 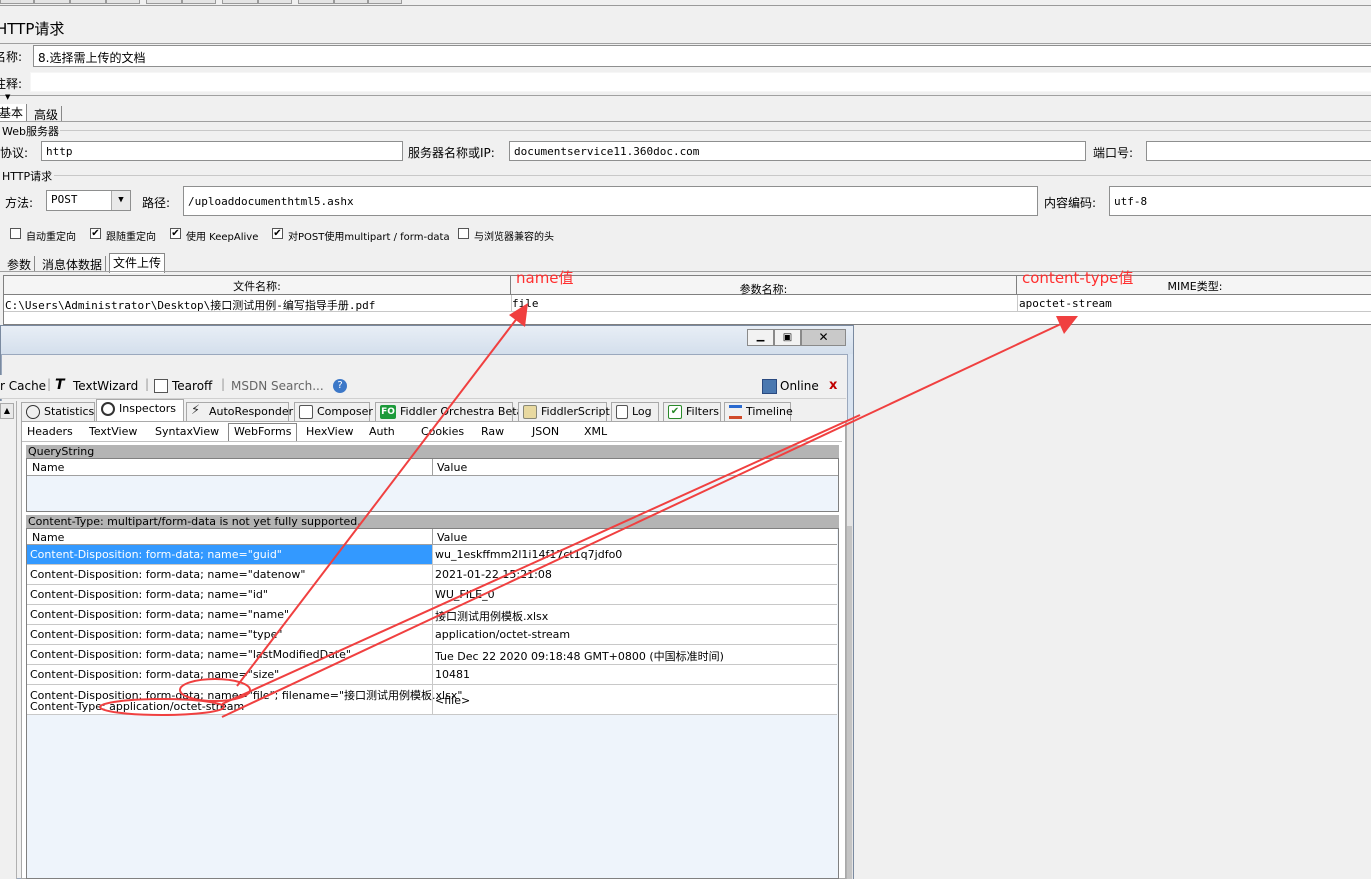 What do you see at coordinates (377, 501) in the screenshot?
I see `arrow-line-name` at bounding box center [377, 501].